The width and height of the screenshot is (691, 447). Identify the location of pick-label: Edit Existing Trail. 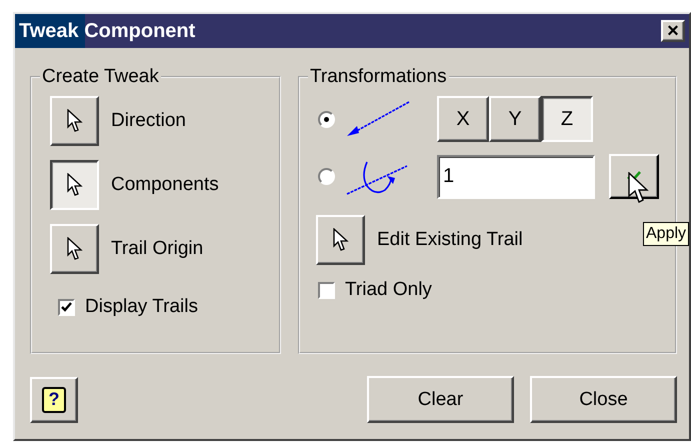
(450, 240).